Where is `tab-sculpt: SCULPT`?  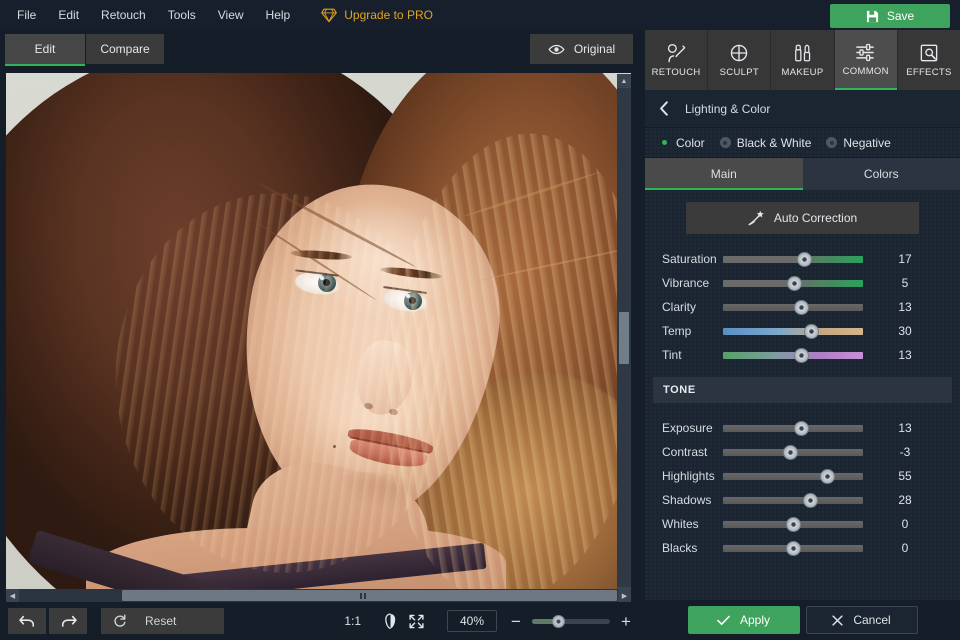 tab-sculpt: SCULPT is located at coordinates (740, 60).